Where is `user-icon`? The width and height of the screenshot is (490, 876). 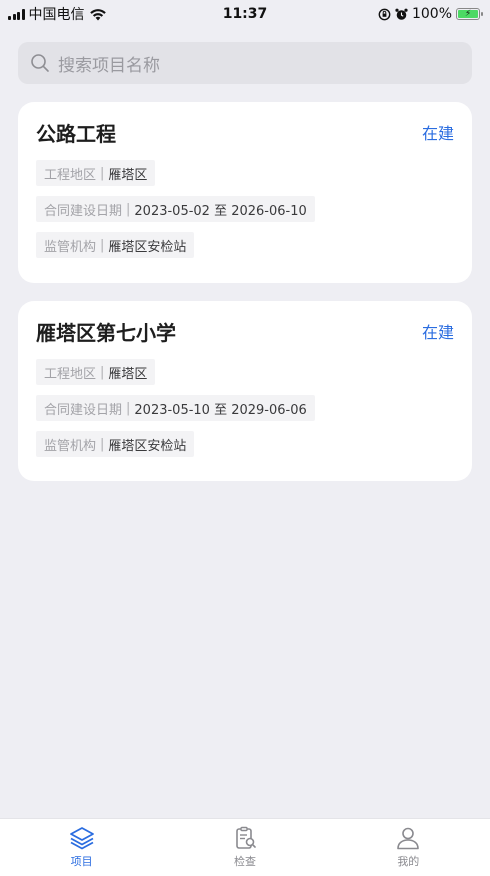
user-icon is located at coordinates (408, 838).